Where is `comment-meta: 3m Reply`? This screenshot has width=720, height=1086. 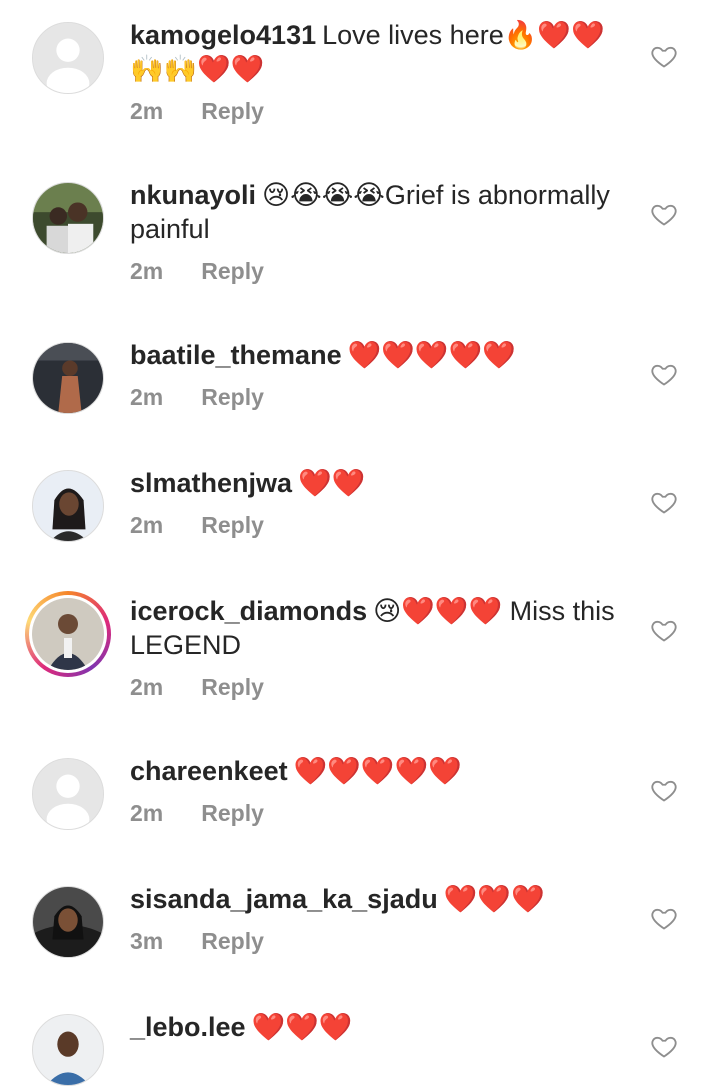
comment-meta: 3m Reply is located at coordinates (197, 941).